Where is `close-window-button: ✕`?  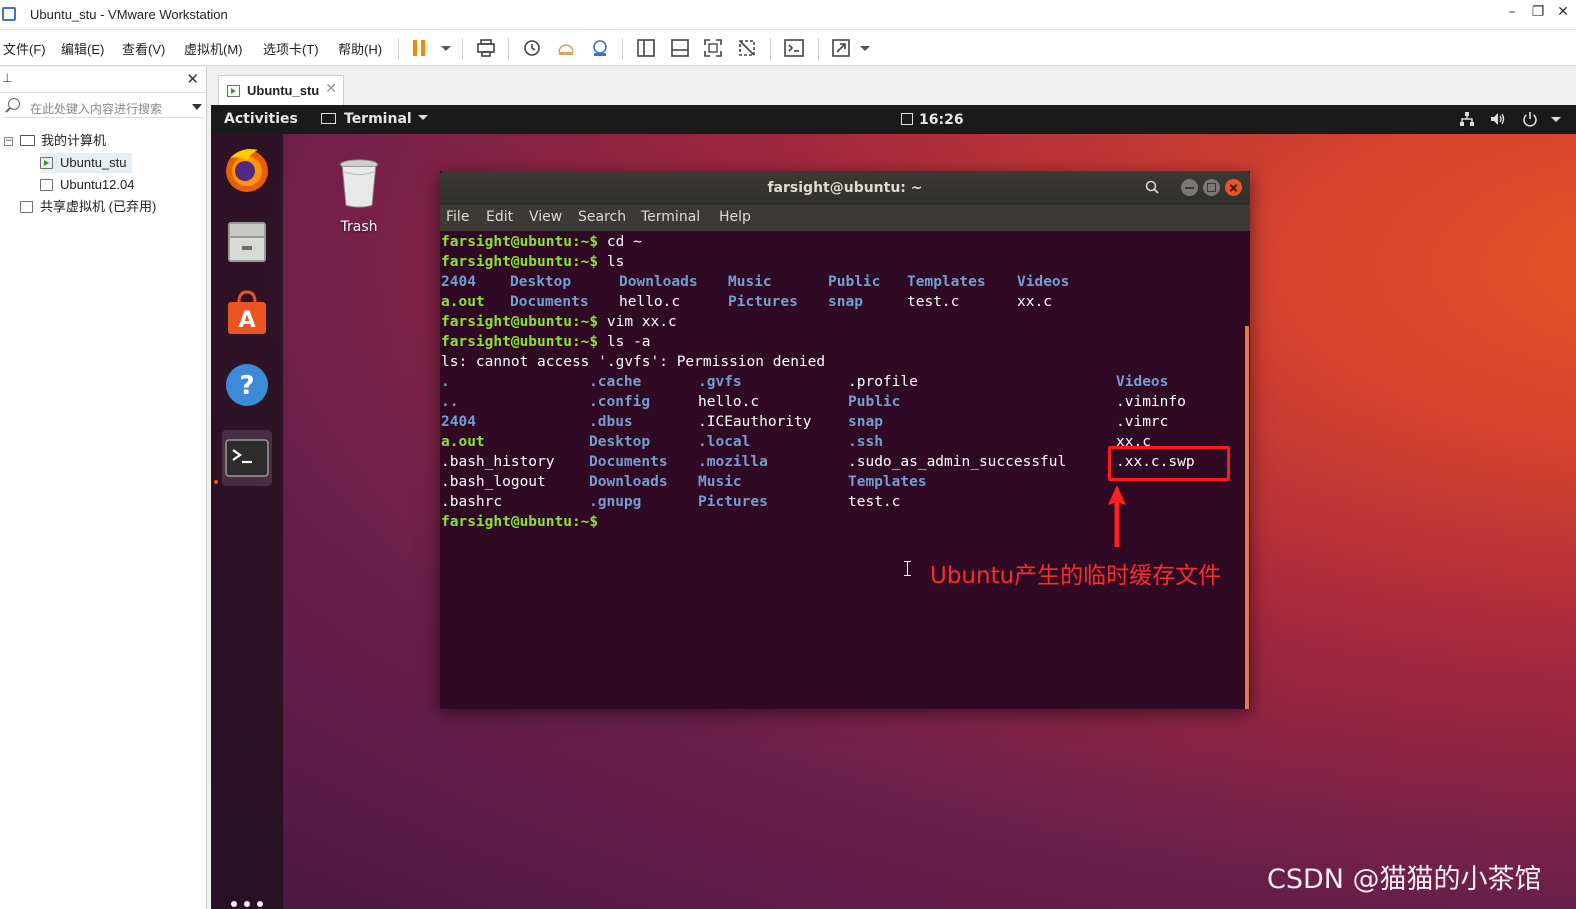
close-window-button: ✕ is located at coordinates (1563, 12).